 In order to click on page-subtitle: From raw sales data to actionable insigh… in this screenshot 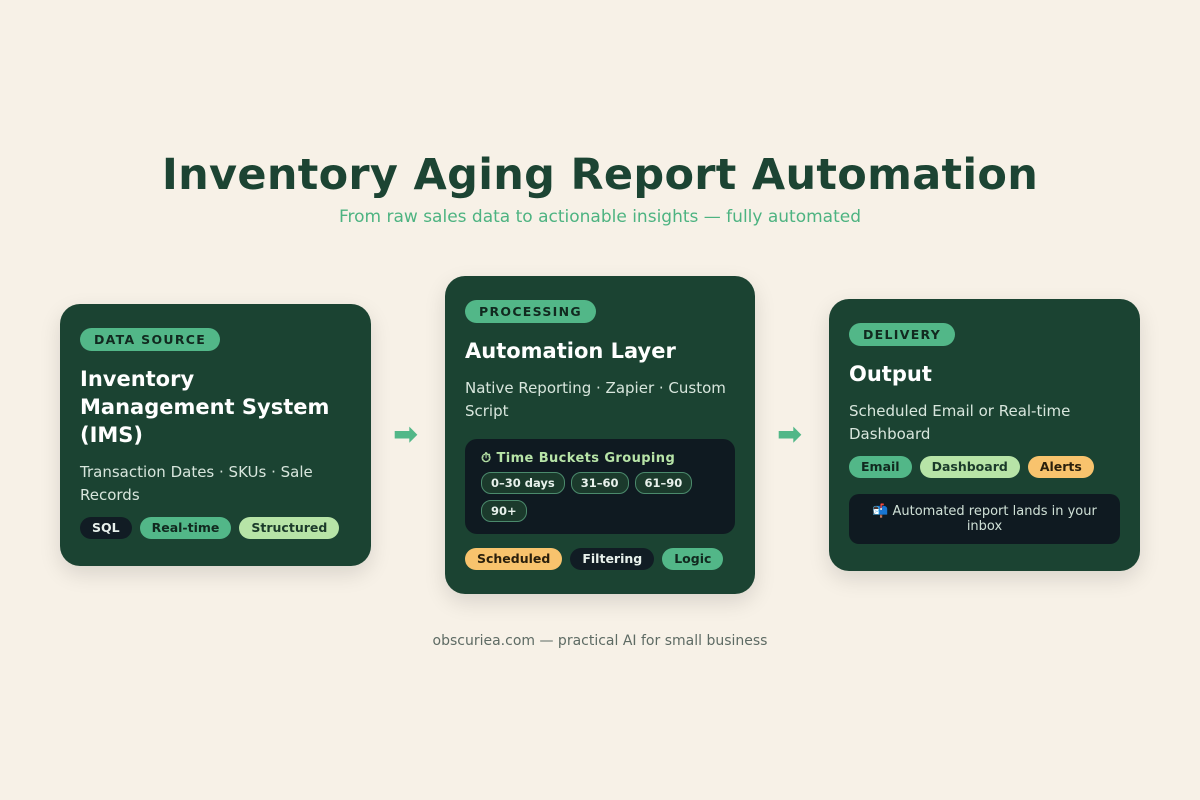, I will do `click(600, 217)`.